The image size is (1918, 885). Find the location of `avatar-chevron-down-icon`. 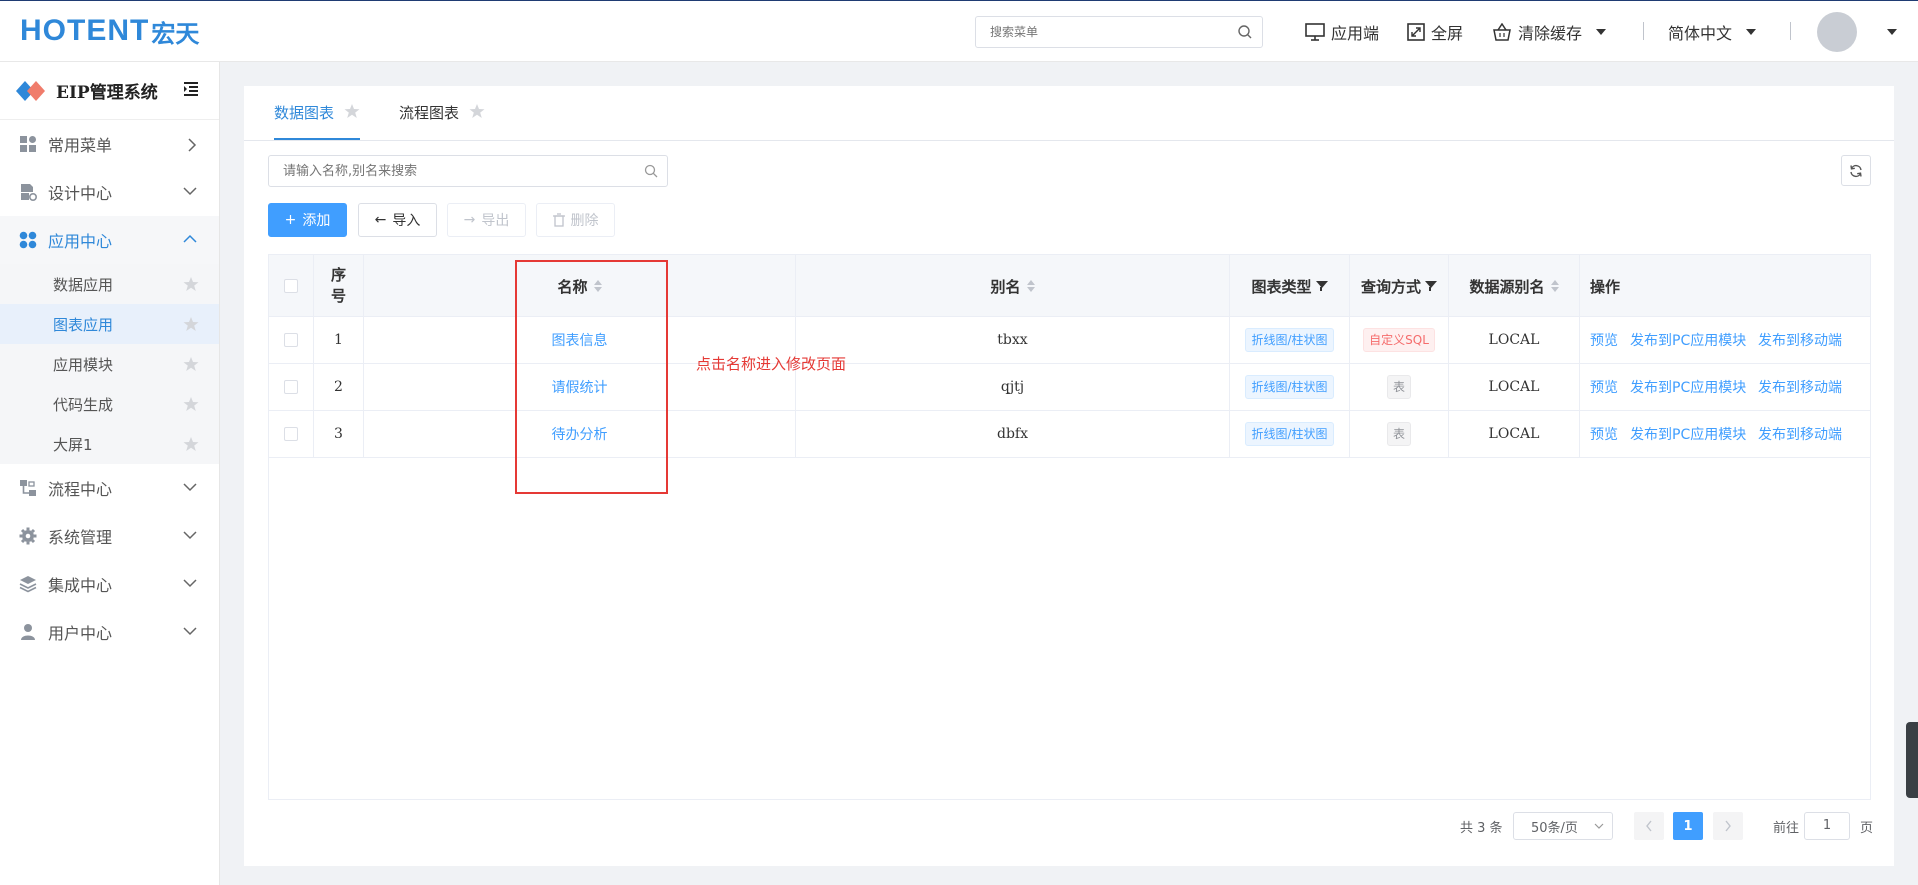

avatar-chevron-down-icon is located at coordinates (1892, 32).